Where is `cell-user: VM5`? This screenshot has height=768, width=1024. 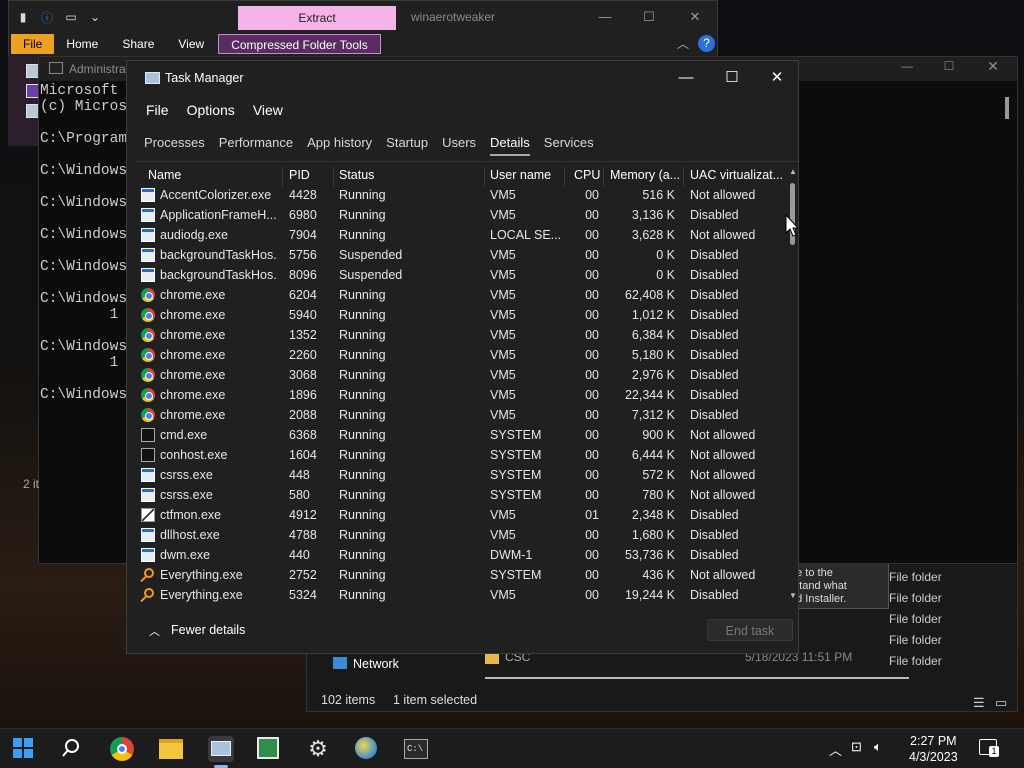 cell-user: VM5 is located at coordinates (503, 375).